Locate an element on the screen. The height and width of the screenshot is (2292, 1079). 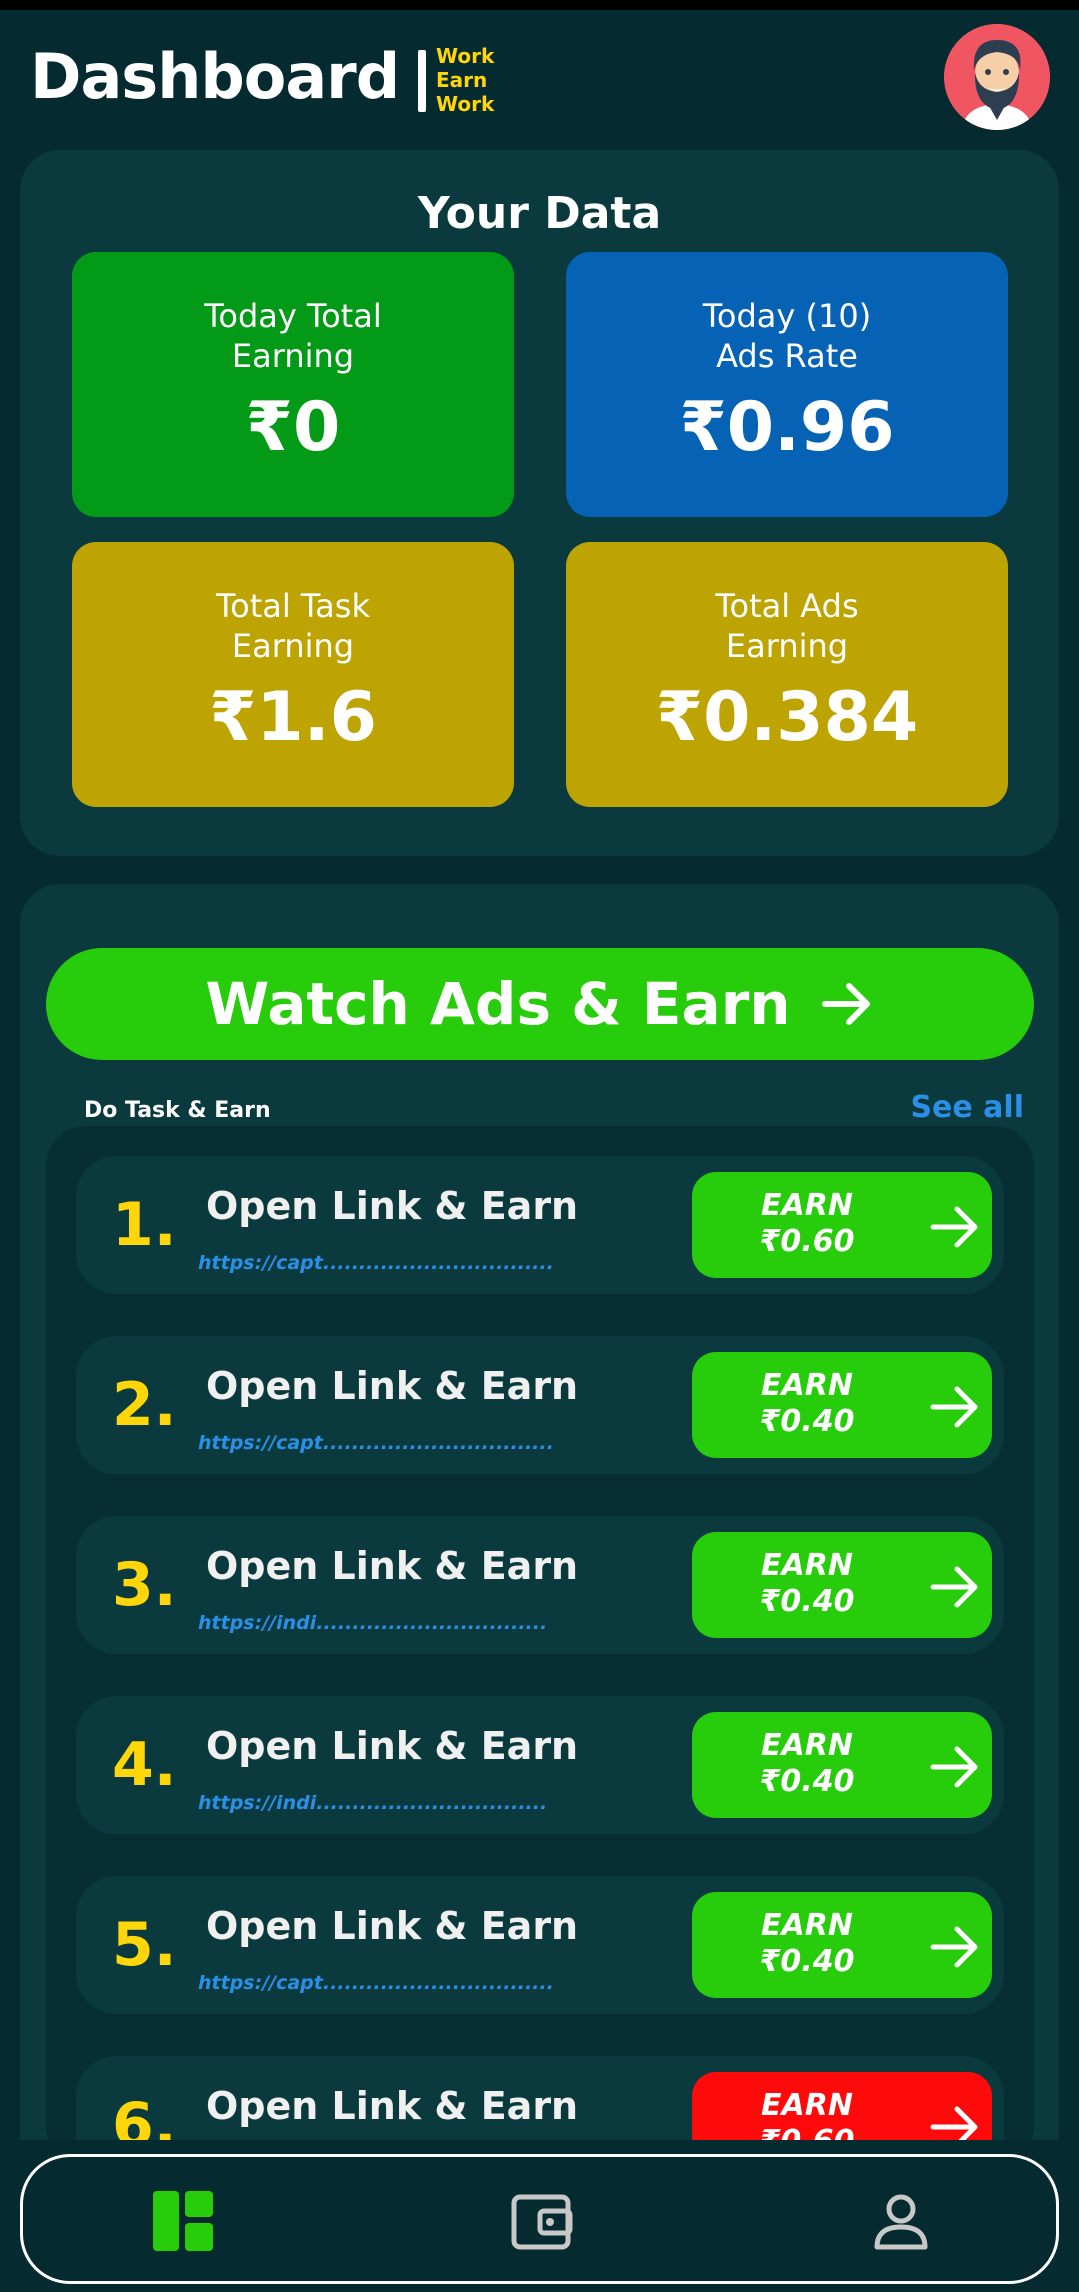
section-title: Your Data is located at coordinates (539, 213).